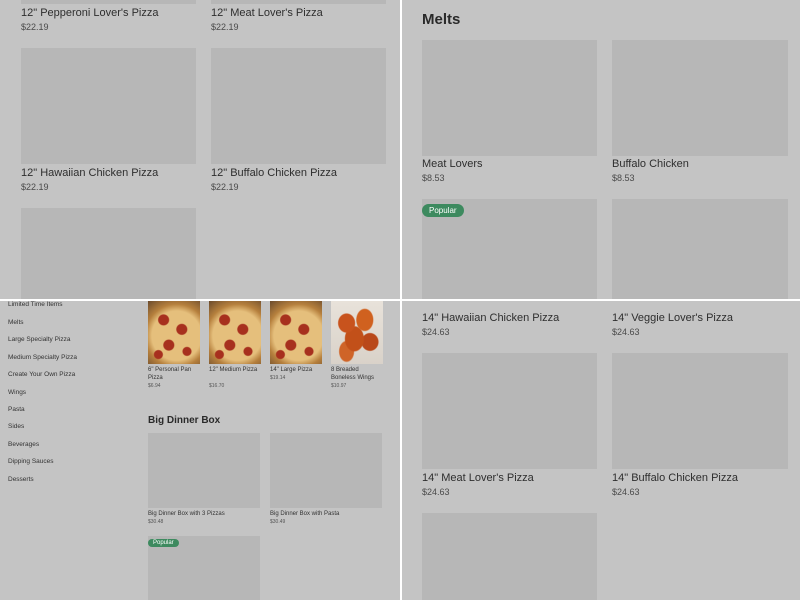 This screenshot has height=600, width=800. Describe the element at coordinates (42, 357) in the screenshot. I see `sidebar-item-medium-specialty: Medium Specialty Pizza` at that location.